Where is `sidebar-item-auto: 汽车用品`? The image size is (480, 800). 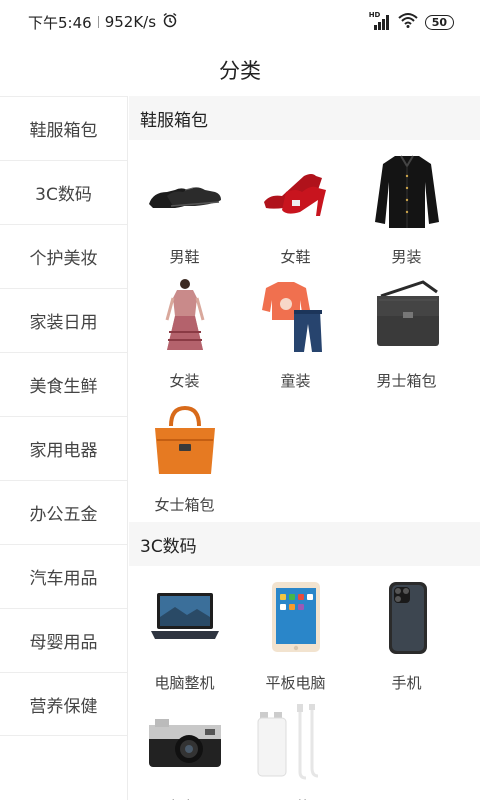 sidebar-item-auto: 汽车用品 is located at coordinates (63, 576).